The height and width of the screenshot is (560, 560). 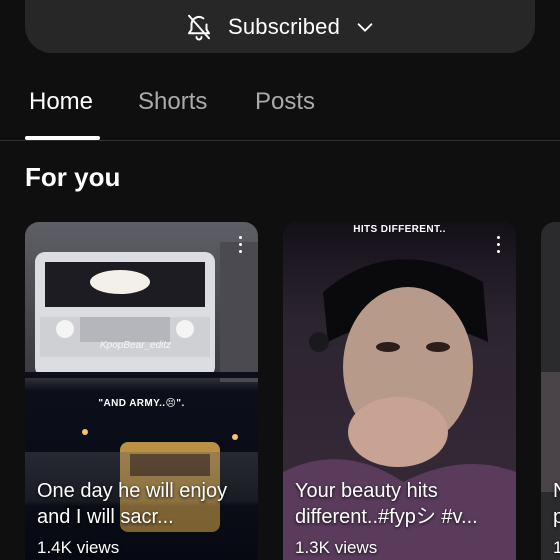 I want to click on video-title: N p, so click(x=556, y=504).